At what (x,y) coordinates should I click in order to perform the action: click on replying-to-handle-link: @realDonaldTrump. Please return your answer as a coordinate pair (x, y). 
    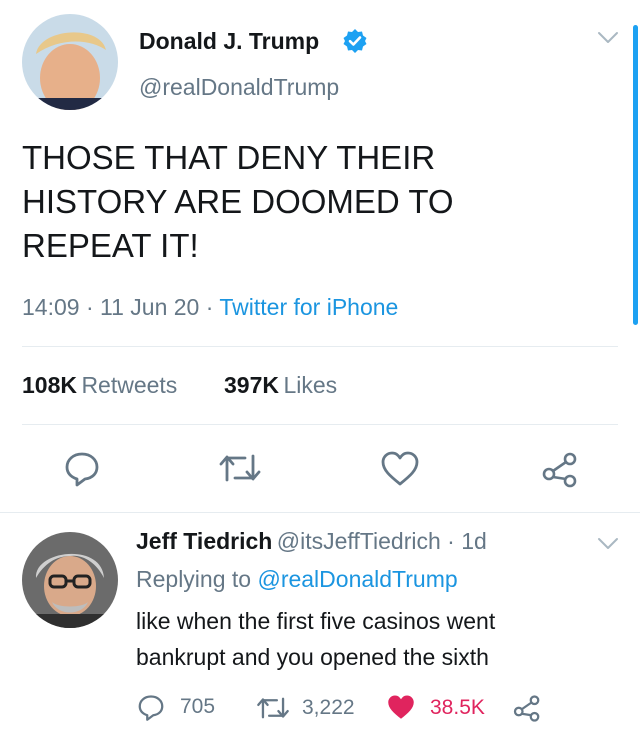
    Looking at the image, I should click on (357, 579).